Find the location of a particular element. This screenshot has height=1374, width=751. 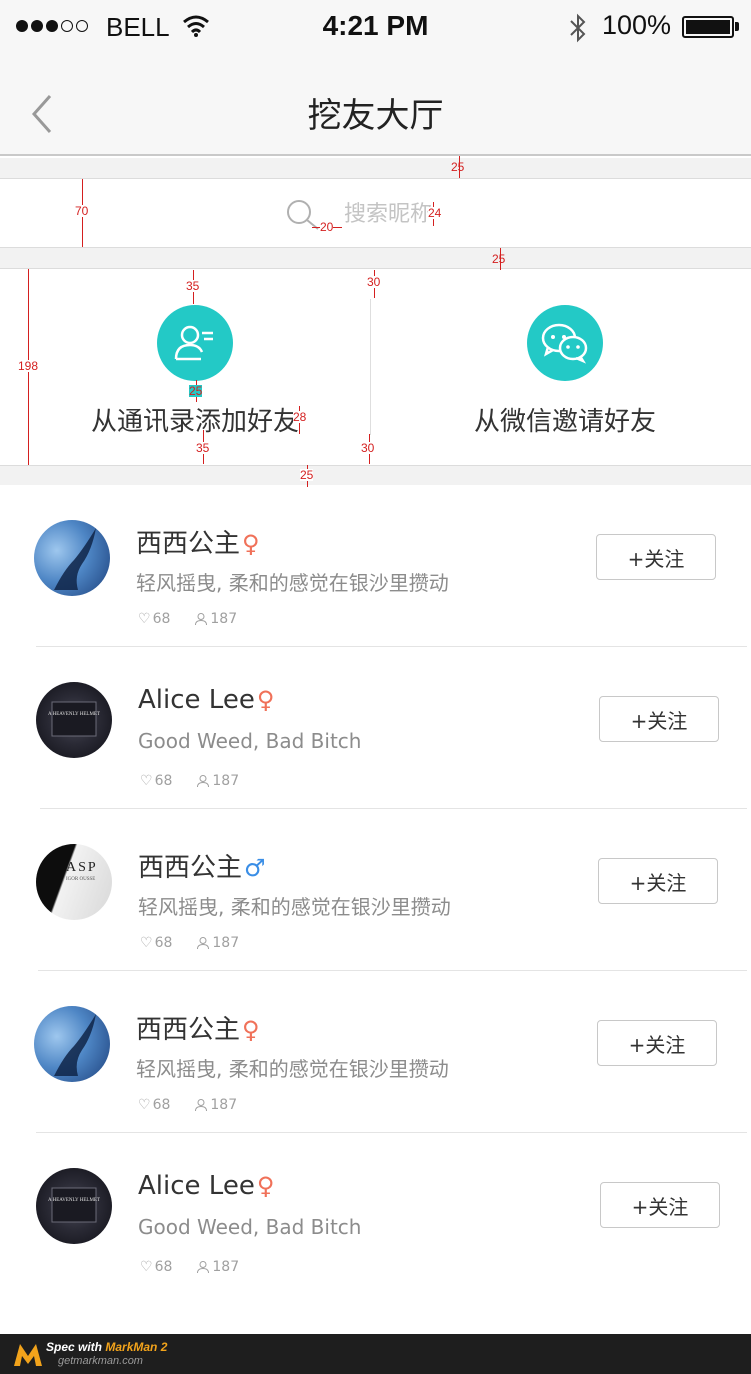

spec-label: 20 is located at coordinates (327, 227).